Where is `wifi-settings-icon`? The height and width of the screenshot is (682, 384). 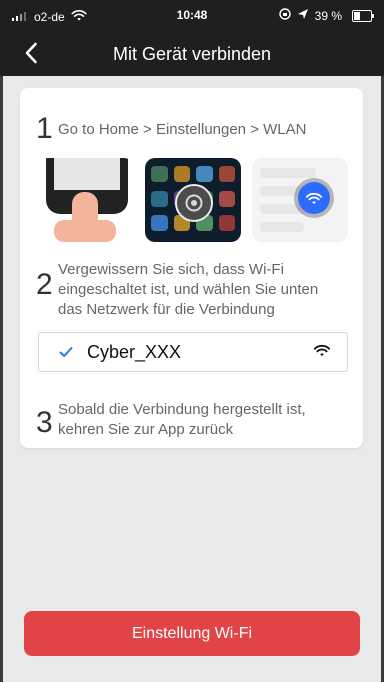 wifi-settings-icon is located at coordinates (314, 198).